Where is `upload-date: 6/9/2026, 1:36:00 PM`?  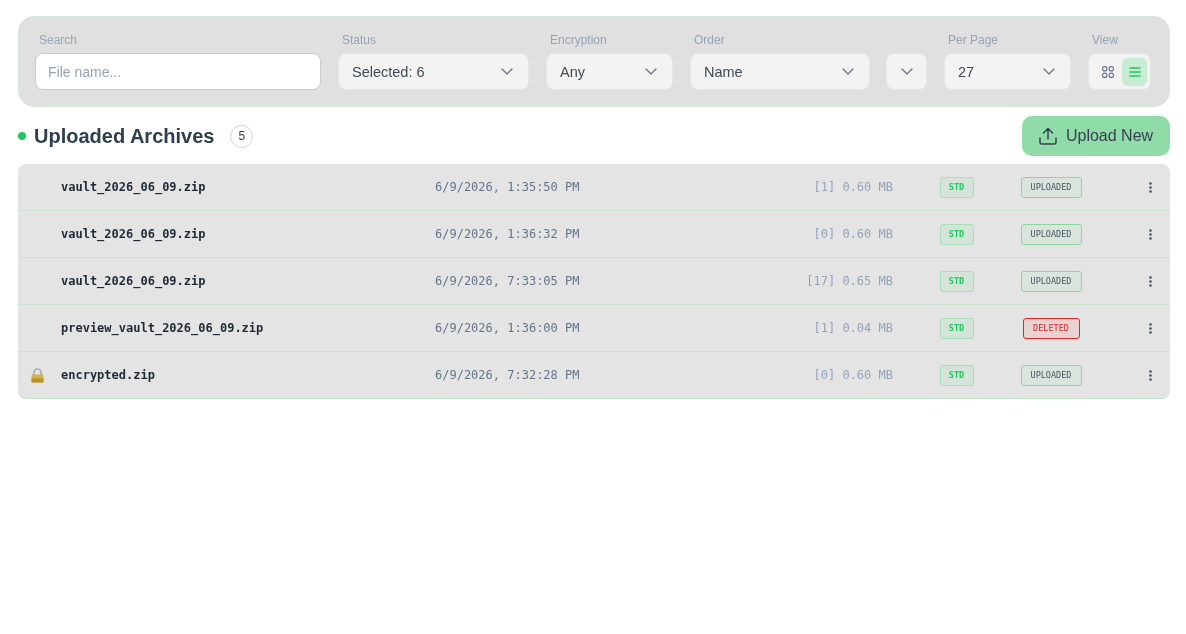 upload-date: 6/9/2026, 1:36:00 PM is located at coordinates (507, 328).